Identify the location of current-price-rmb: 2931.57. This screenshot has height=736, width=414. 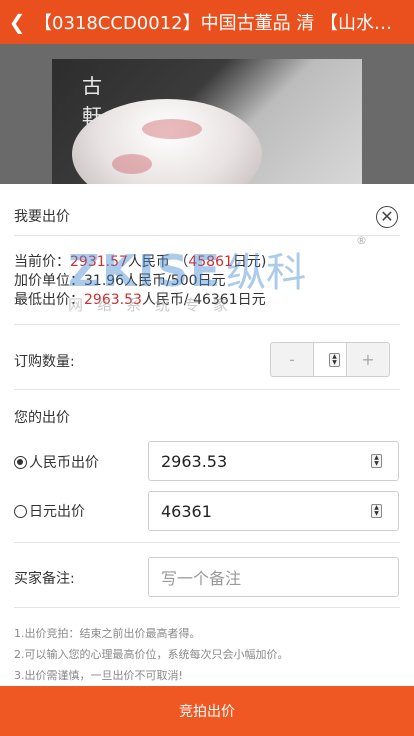
(99, 262).